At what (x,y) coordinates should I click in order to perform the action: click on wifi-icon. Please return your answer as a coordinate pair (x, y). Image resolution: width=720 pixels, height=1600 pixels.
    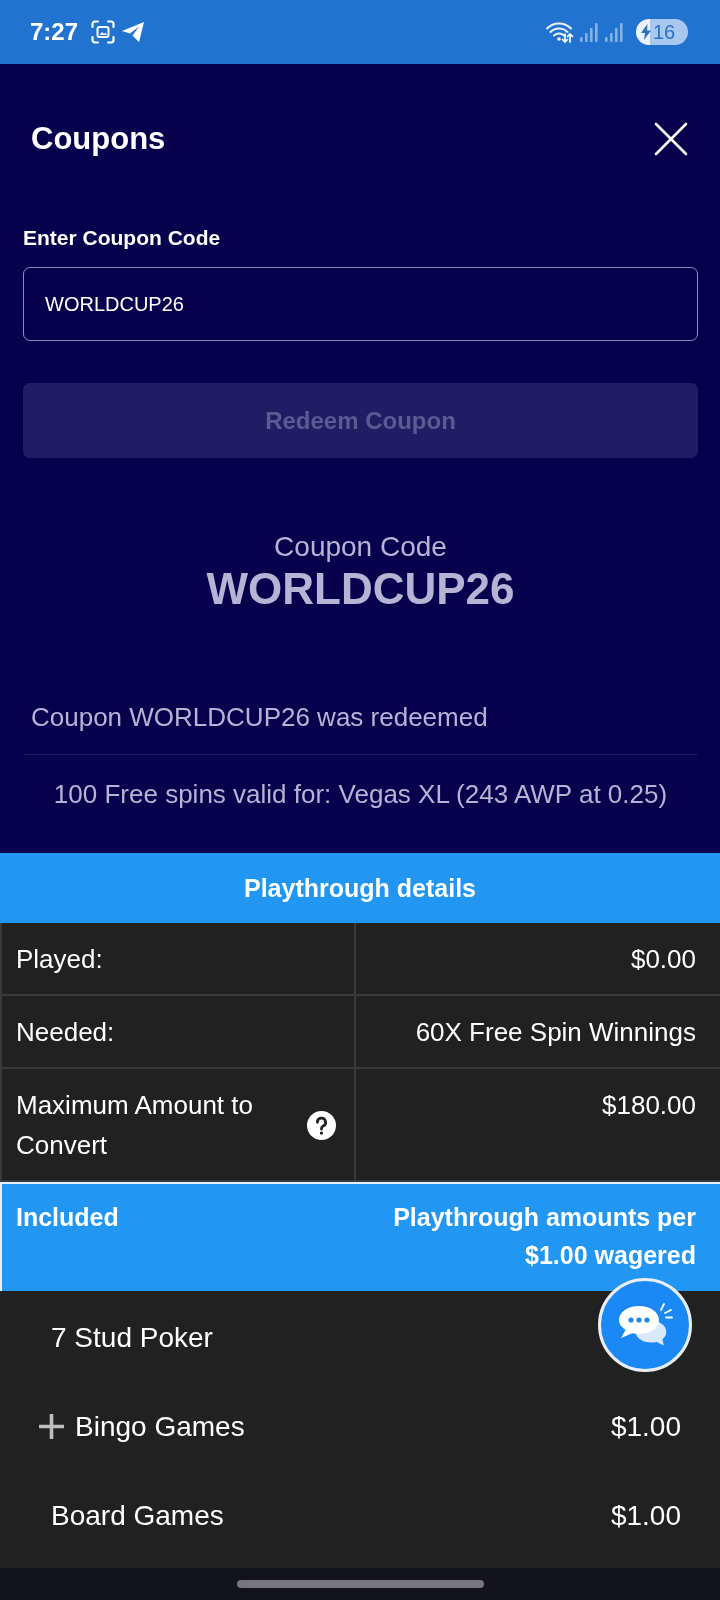
    Looking at the image, I should click on (560, 32).